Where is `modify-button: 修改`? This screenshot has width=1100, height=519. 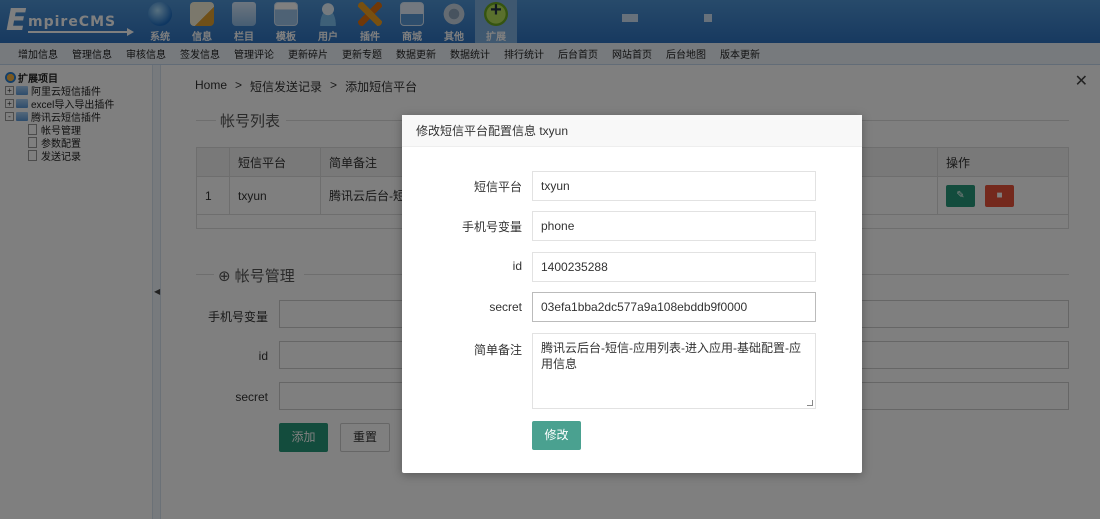 modify-button: 修改 is located at coordinates (556, 435).